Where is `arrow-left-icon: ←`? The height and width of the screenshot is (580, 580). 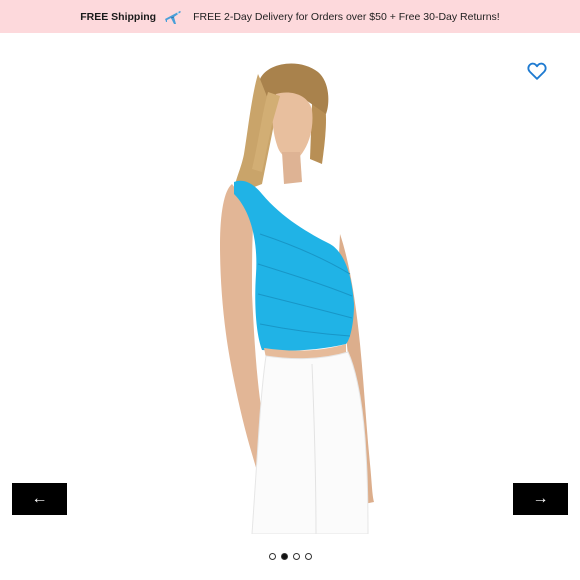
arrow-left-icon: ← is located at coordinates (39, 498).